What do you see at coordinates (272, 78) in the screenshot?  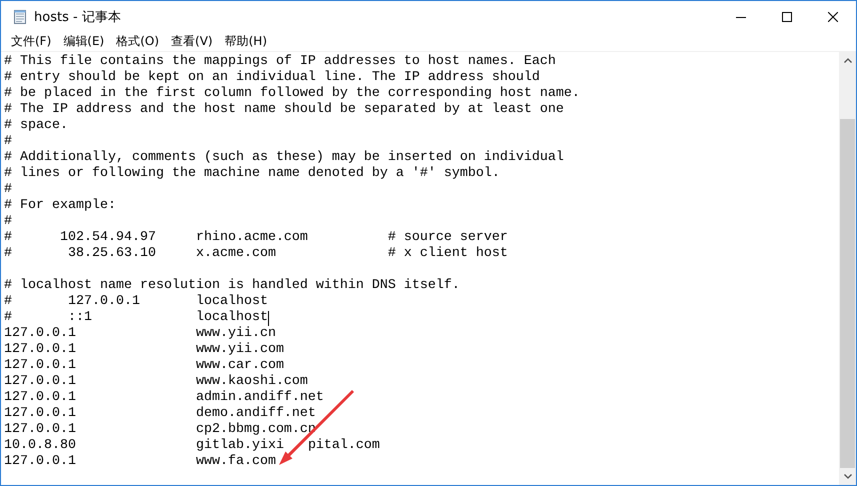 I see `text-line: # entry should be kept on an individual line. The IP address should` at bounding box center [272, 78].